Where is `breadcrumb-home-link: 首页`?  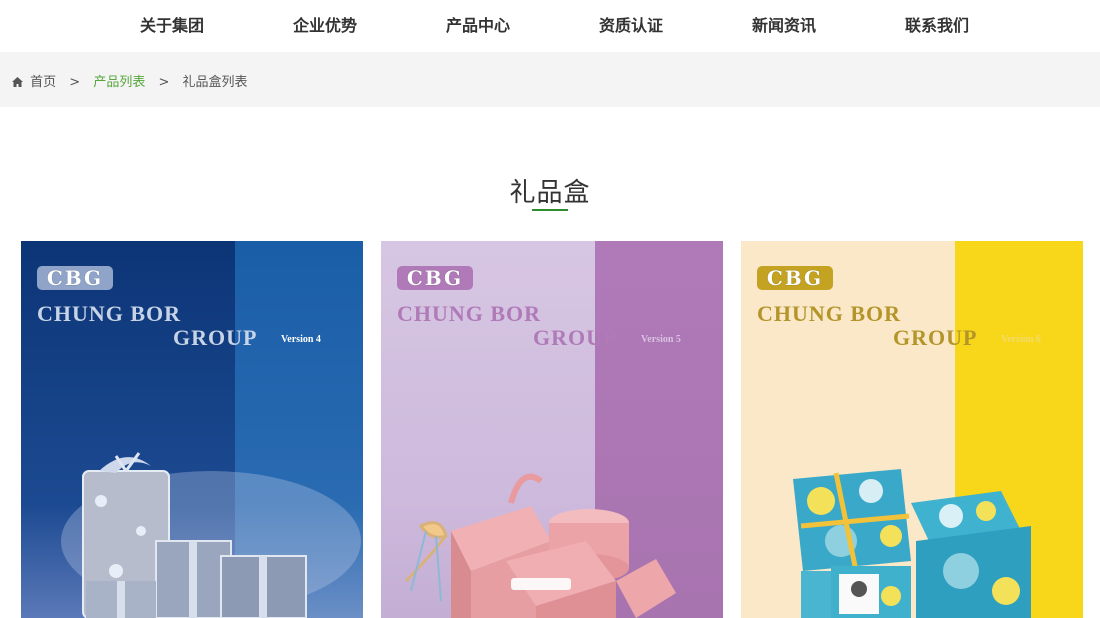
breadcrumb-home-link: 首页 is located at coordinates (43, 82).